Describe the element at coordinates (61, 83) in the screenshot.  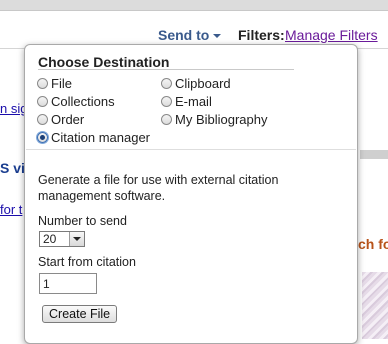
I see `option-file-label: File` at that location.